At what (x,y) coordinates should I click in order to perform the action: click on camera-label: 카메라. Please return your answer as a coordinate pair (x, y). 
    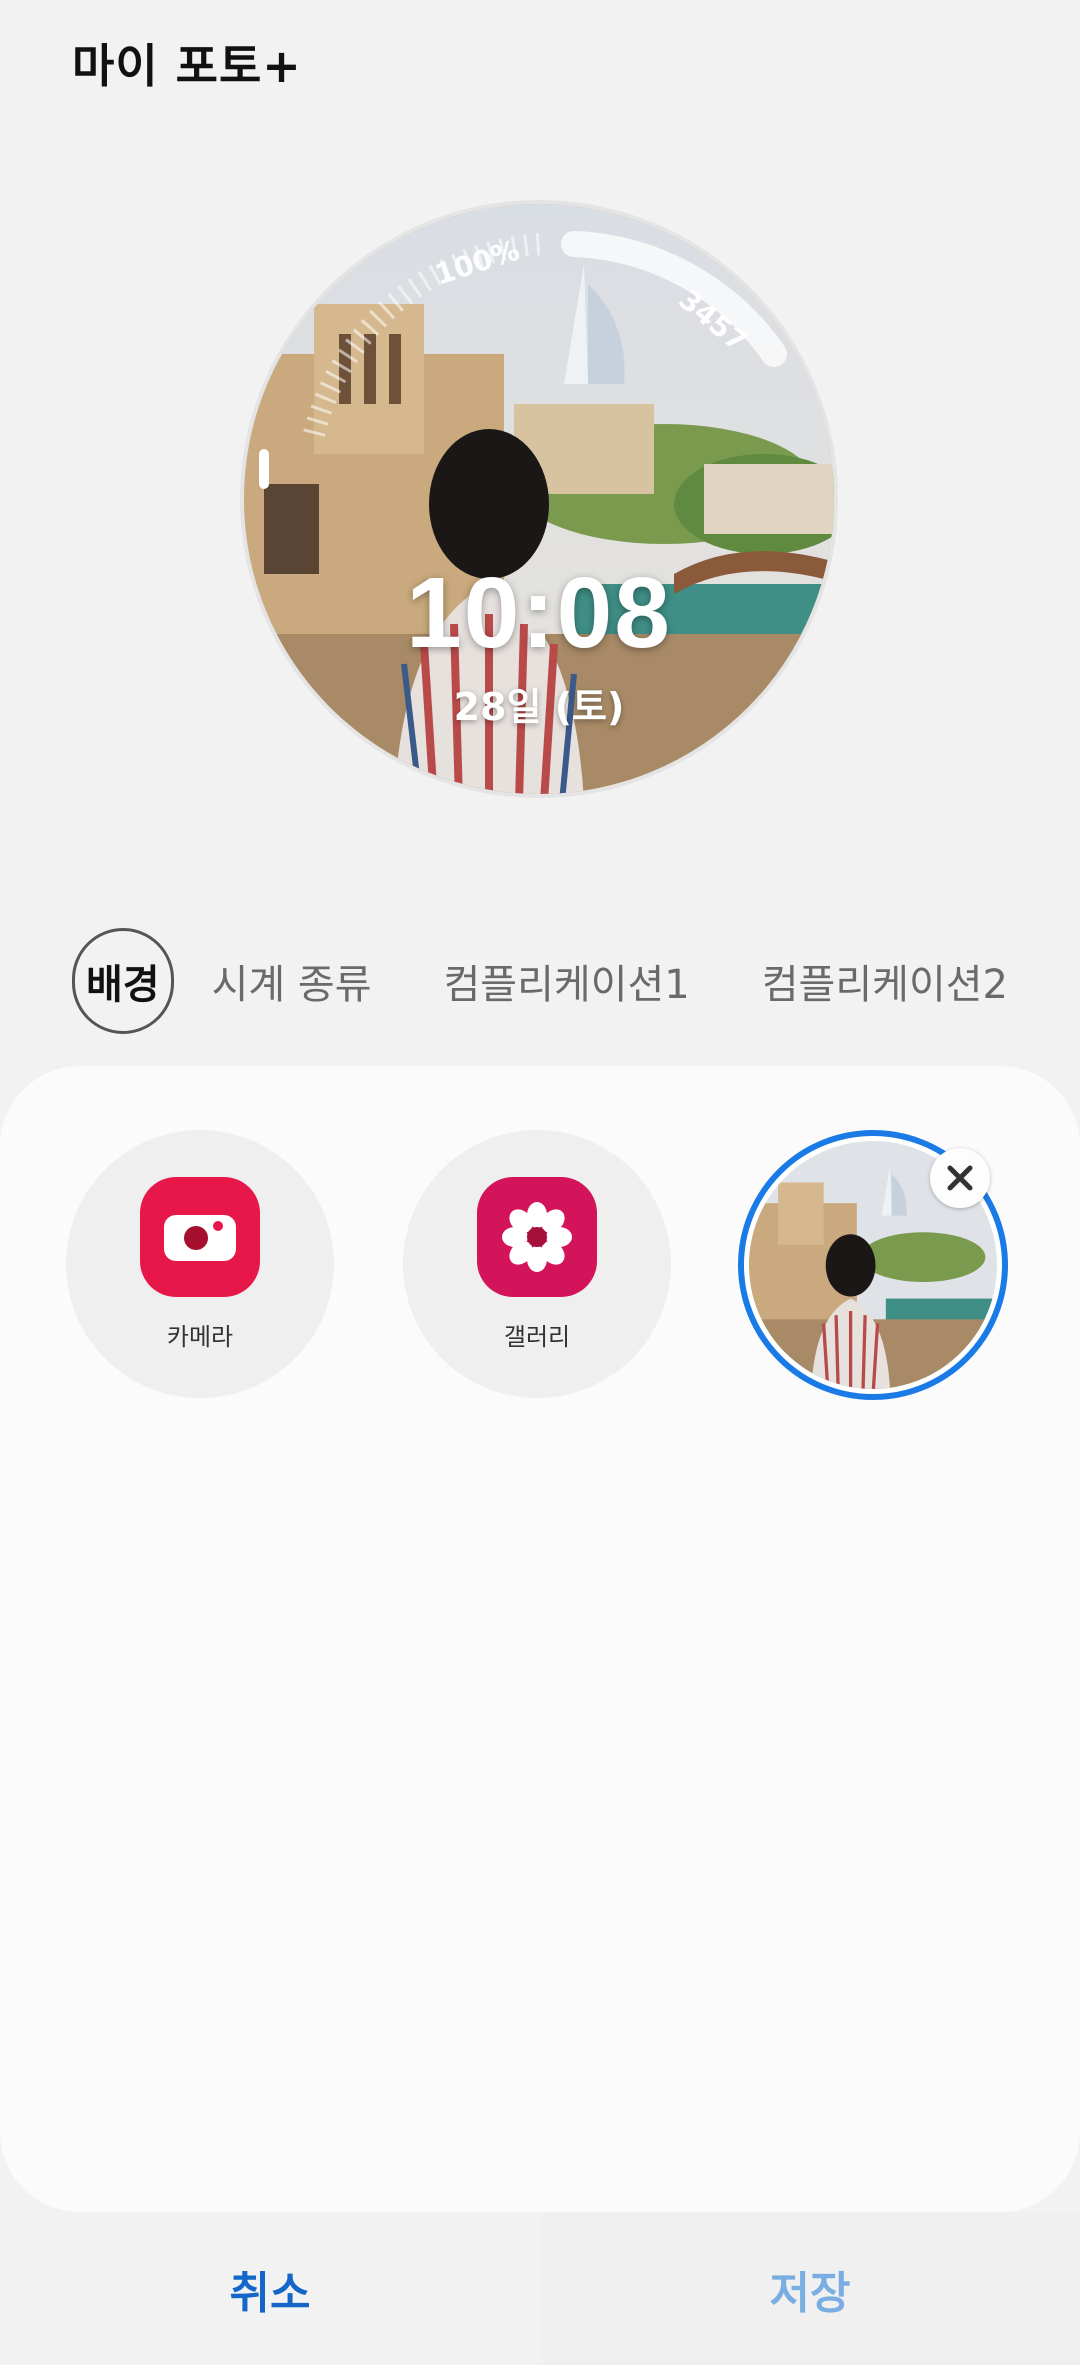
    Looking at the image, I should click on (200, 1336).